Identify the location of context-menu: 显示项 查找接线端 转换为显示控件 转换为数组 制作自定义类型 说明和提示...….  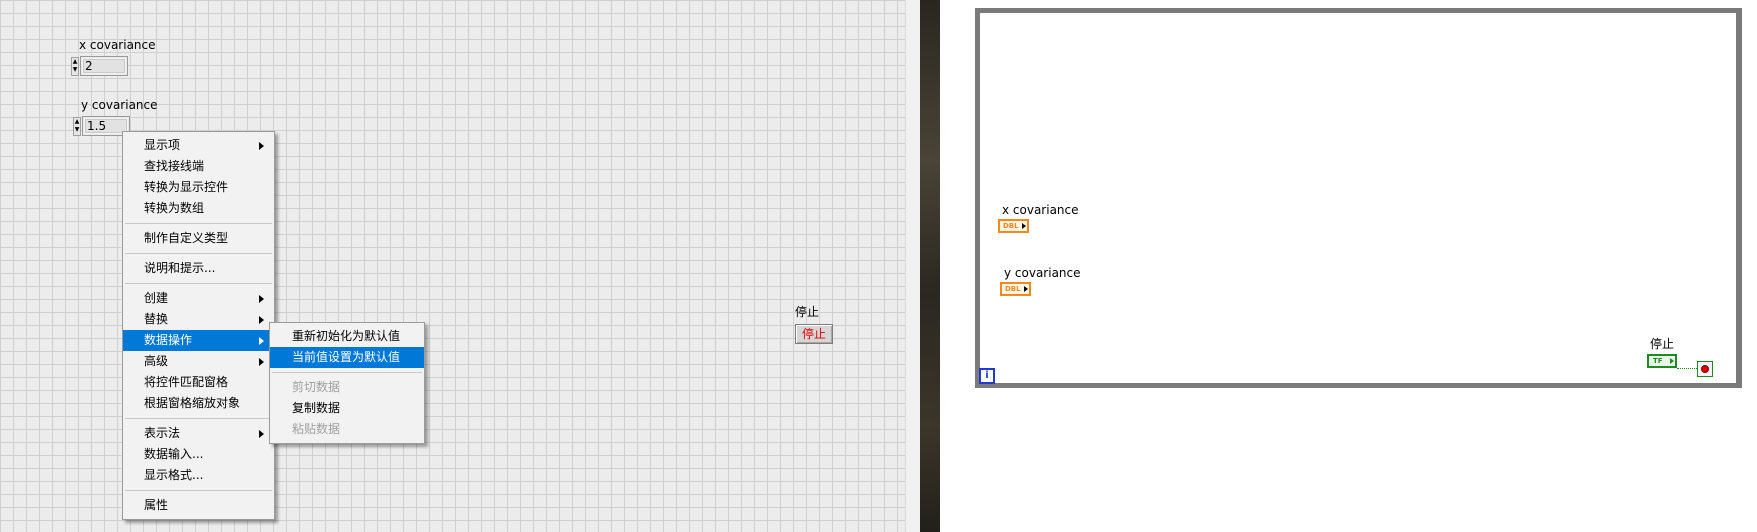
(198, 325).